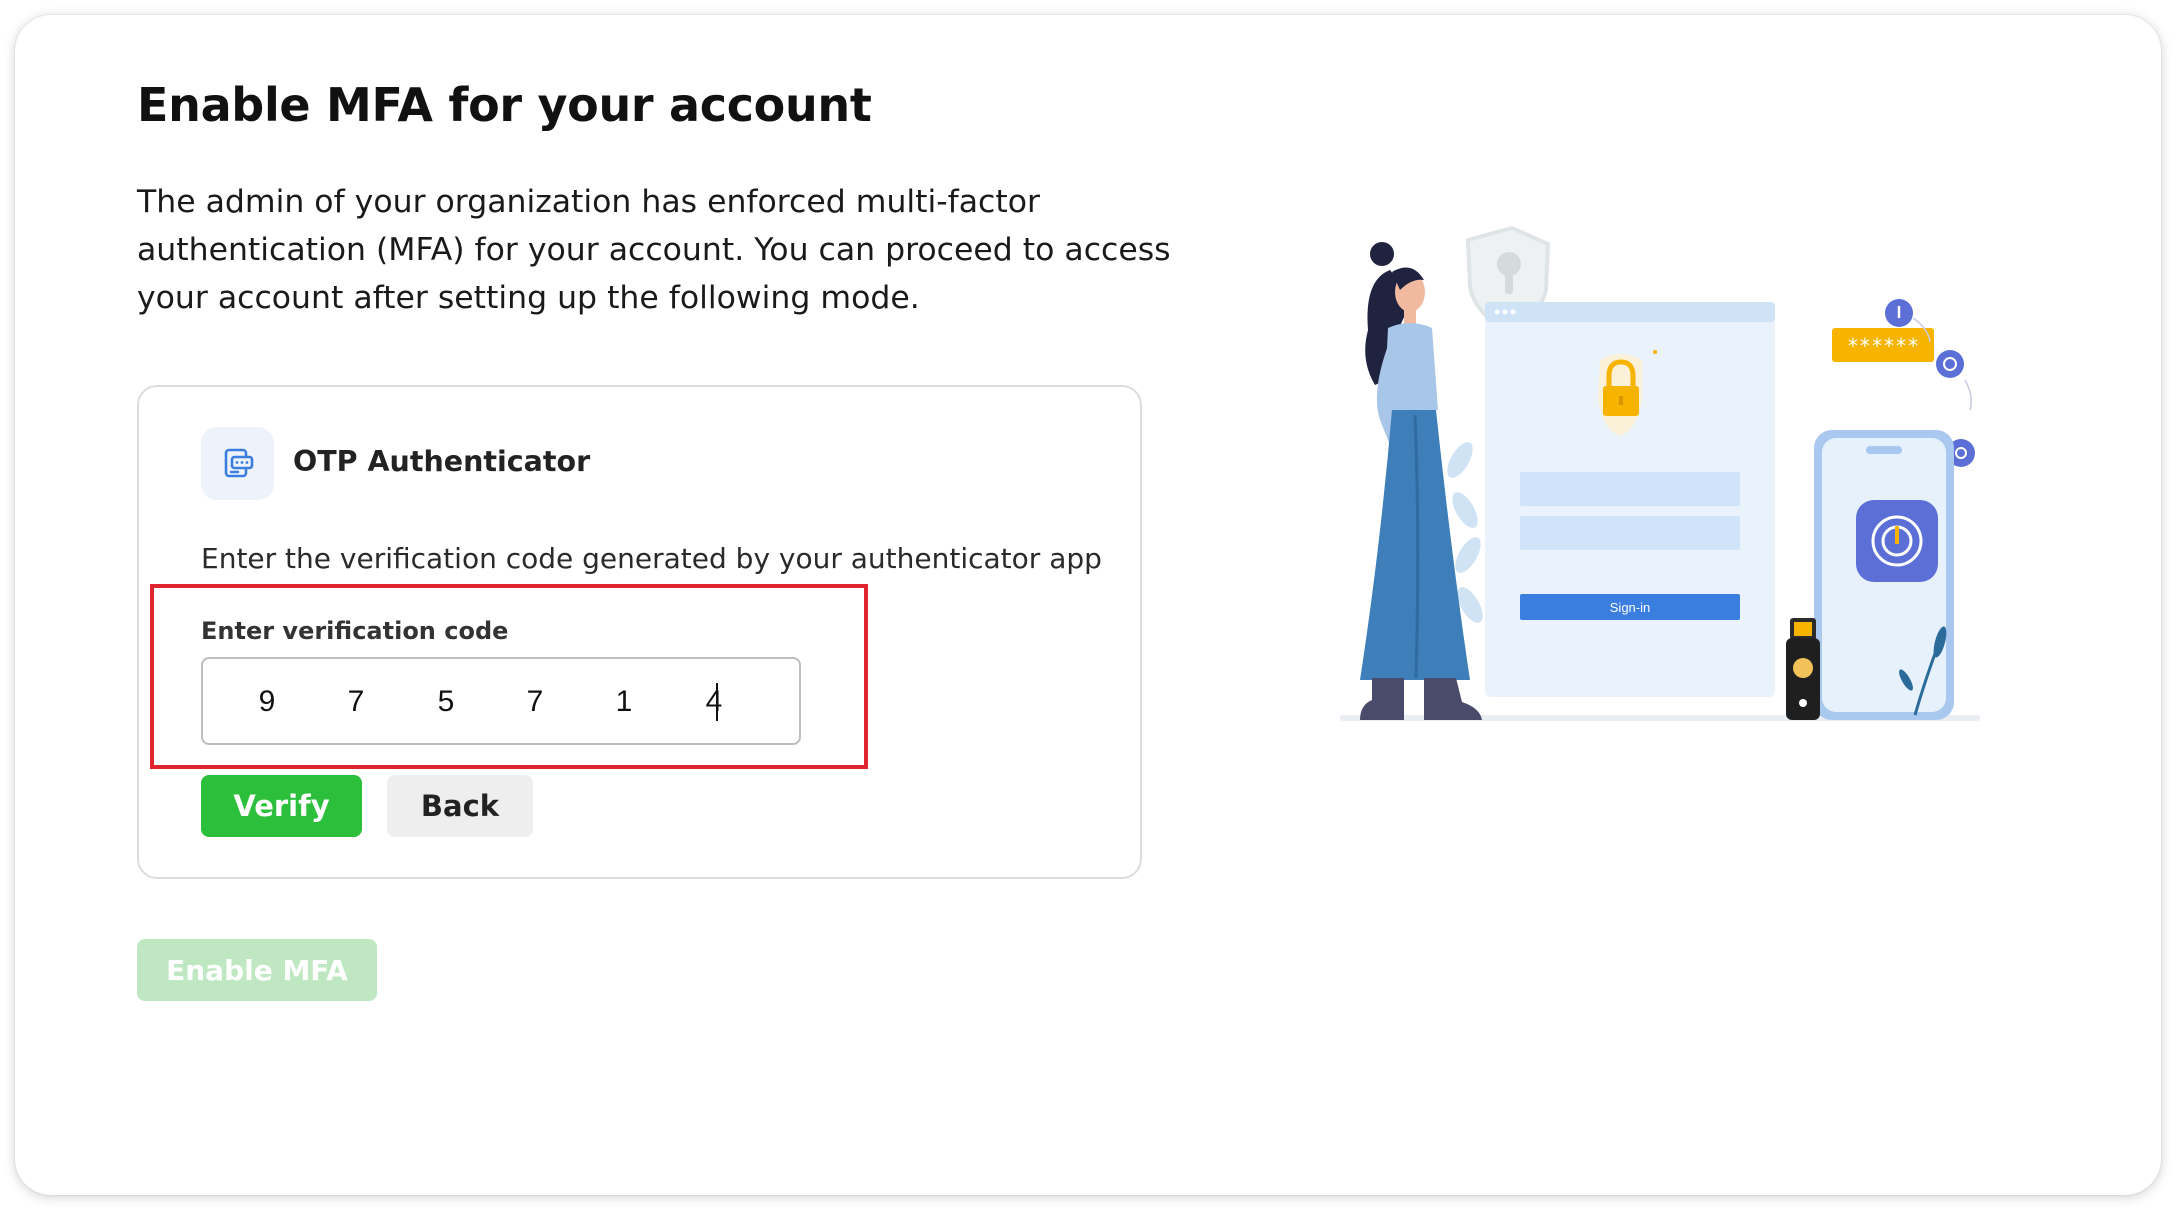 The width and height of the screenshot is (2182, 1216). Describe the element at coordinates (257, 970) in the screenshot. I see `enable-mfa-button: Enable MFA` at that location.